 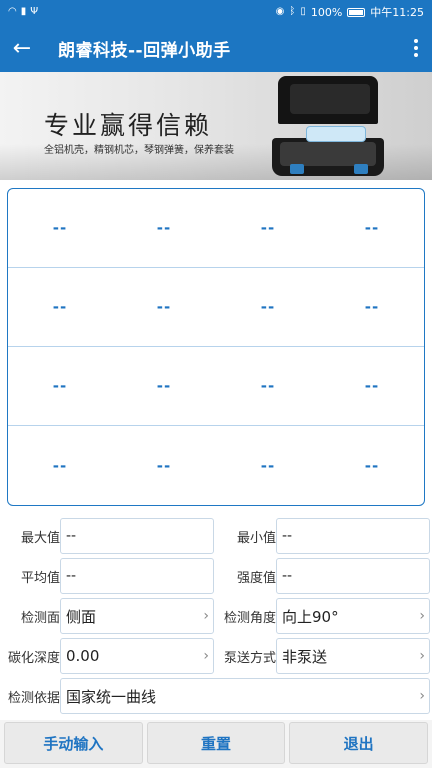 I want to click on form-row-carbon-pump: 碳化深度 0.00 › 泵送方式 非泵送 ›, so click(x=216, y=658).